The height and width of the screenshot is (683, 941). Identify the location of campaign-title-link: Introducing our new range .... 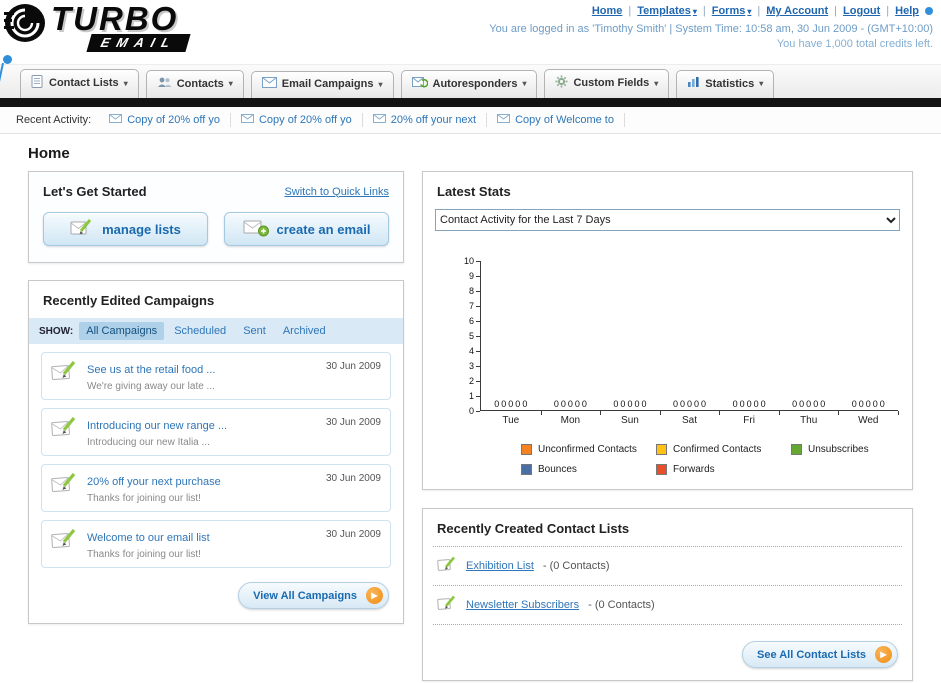
(157, 426).